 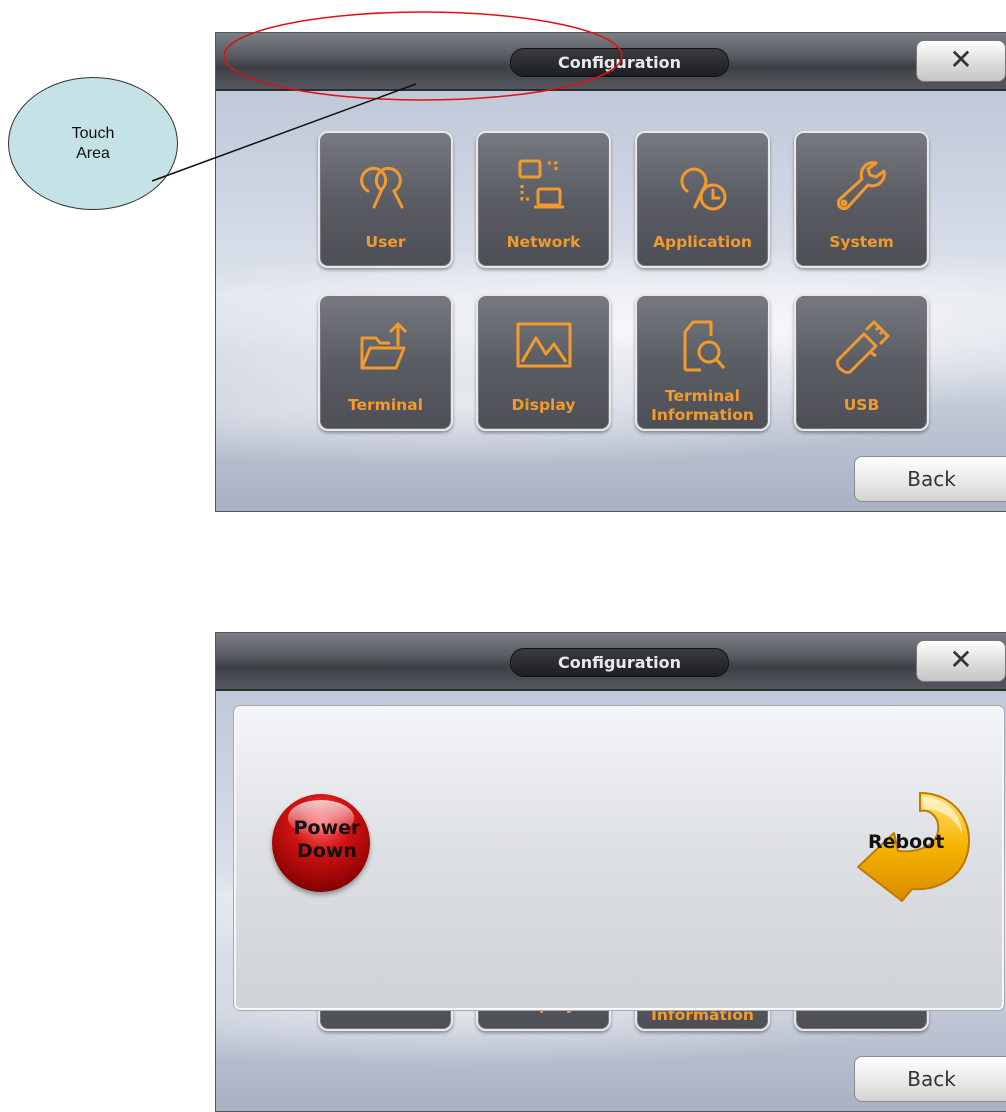 What do you see at coordinates (284, 132) in the screenshot?
I see `callout-pointer-line` at bounding box center [284, 132].